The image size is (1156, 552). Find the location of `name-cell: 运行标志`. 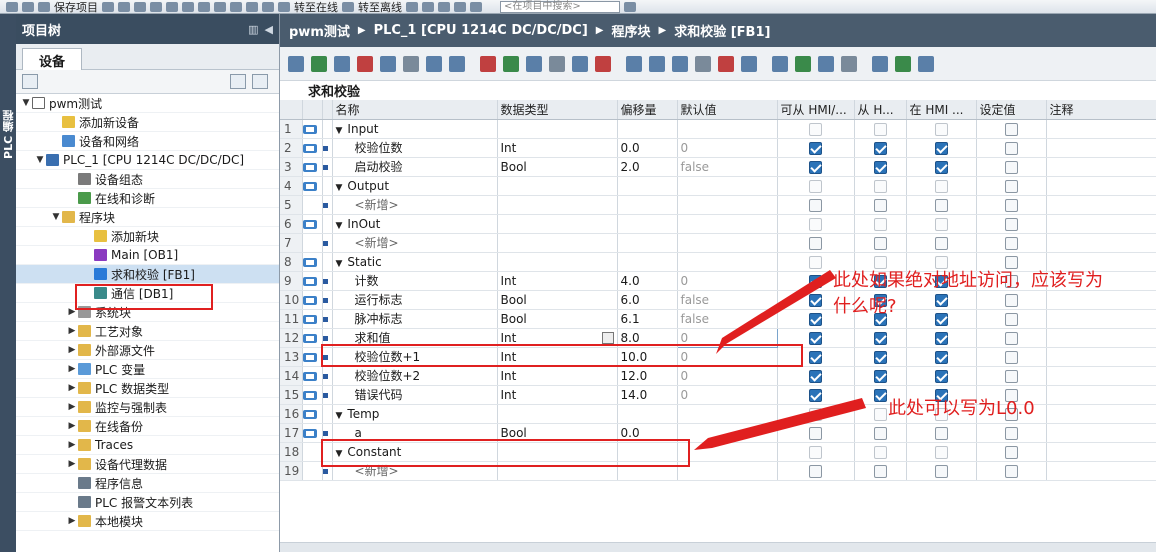

name-cell: 运行标志 is located at coordinates (415, 300).